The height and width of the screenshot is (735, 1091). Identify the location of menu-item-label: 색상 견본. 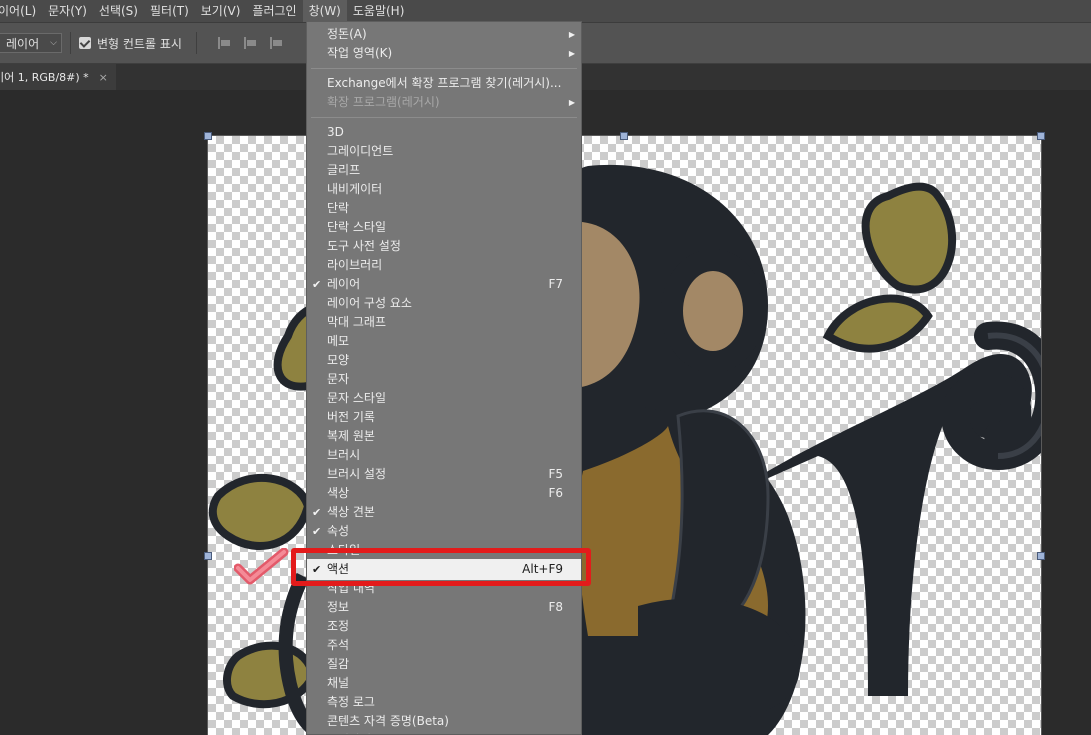
(351, 512).